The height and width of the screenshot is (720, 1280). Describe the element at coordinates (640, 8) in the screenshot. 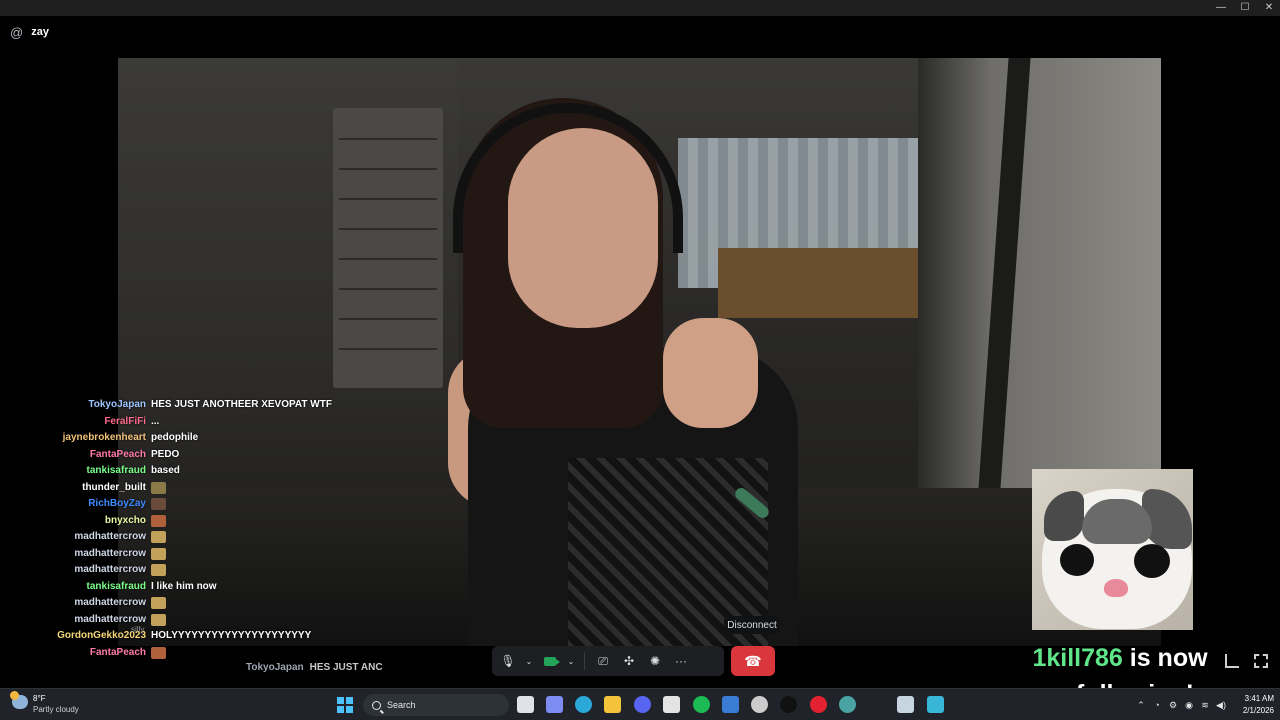

I see `title-bar: — ☐ ✕` at that location.